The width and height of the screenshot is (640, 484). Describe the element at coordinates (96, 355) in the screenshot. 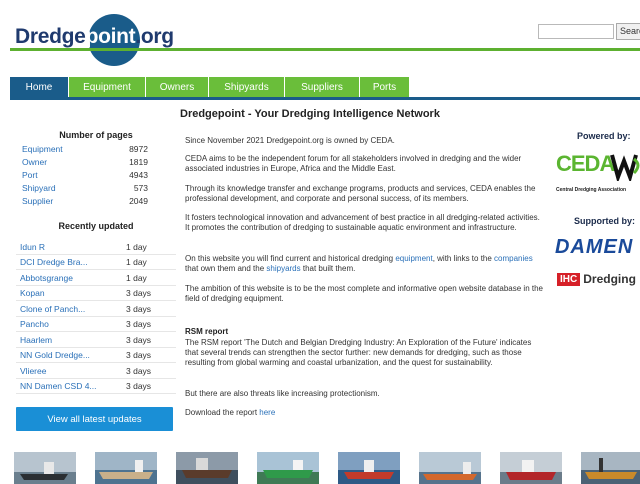

I see `list-item: NN Gold Dredge... 3 days` at that location.